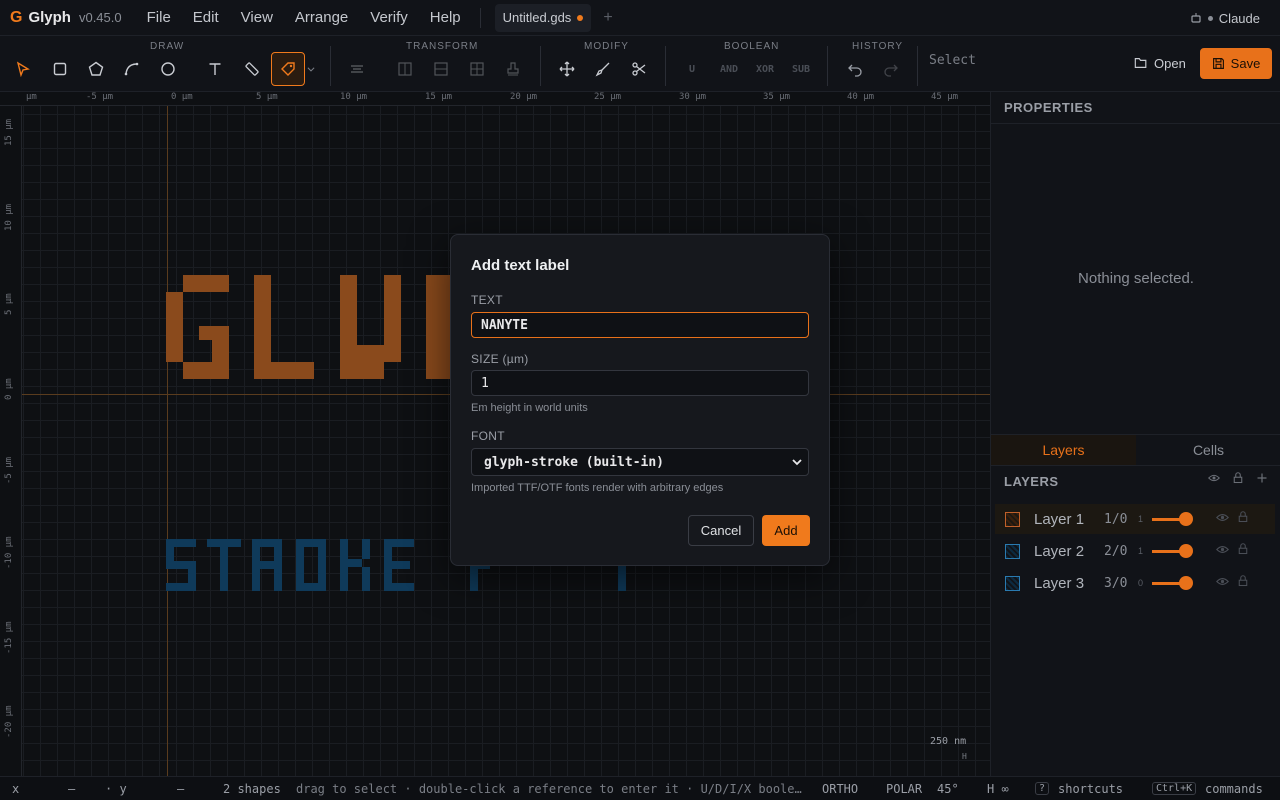  Describe the element at coordinates (520, 265) in the screenshot. I see `dialog-title: Add text label` at that location.